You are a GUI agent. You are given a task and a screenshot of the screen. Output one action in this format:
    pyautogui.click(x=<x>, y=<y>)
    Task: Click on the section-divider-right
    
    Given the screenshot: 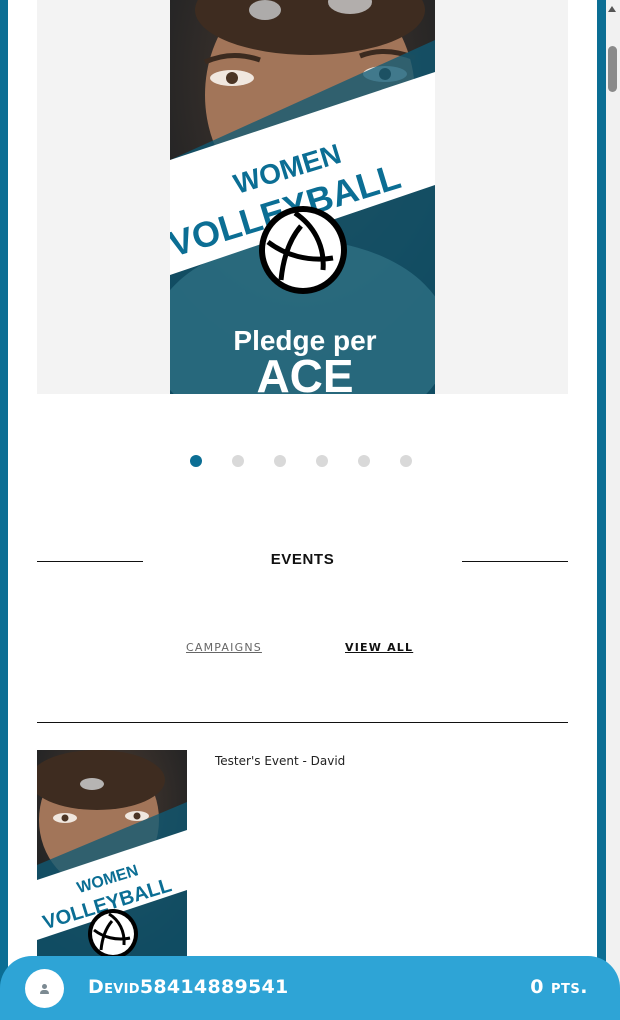 What is the action you would take?
    pyautogui.click(x=515, y=561)
    